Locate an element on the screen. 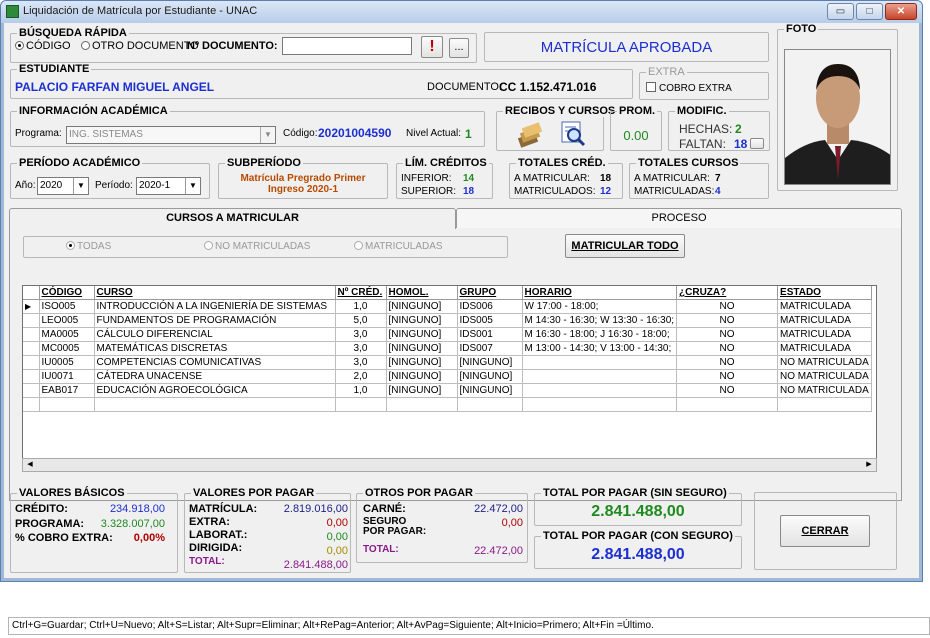  year-select: 2020 ▼ is located at coordinates (63, 186).